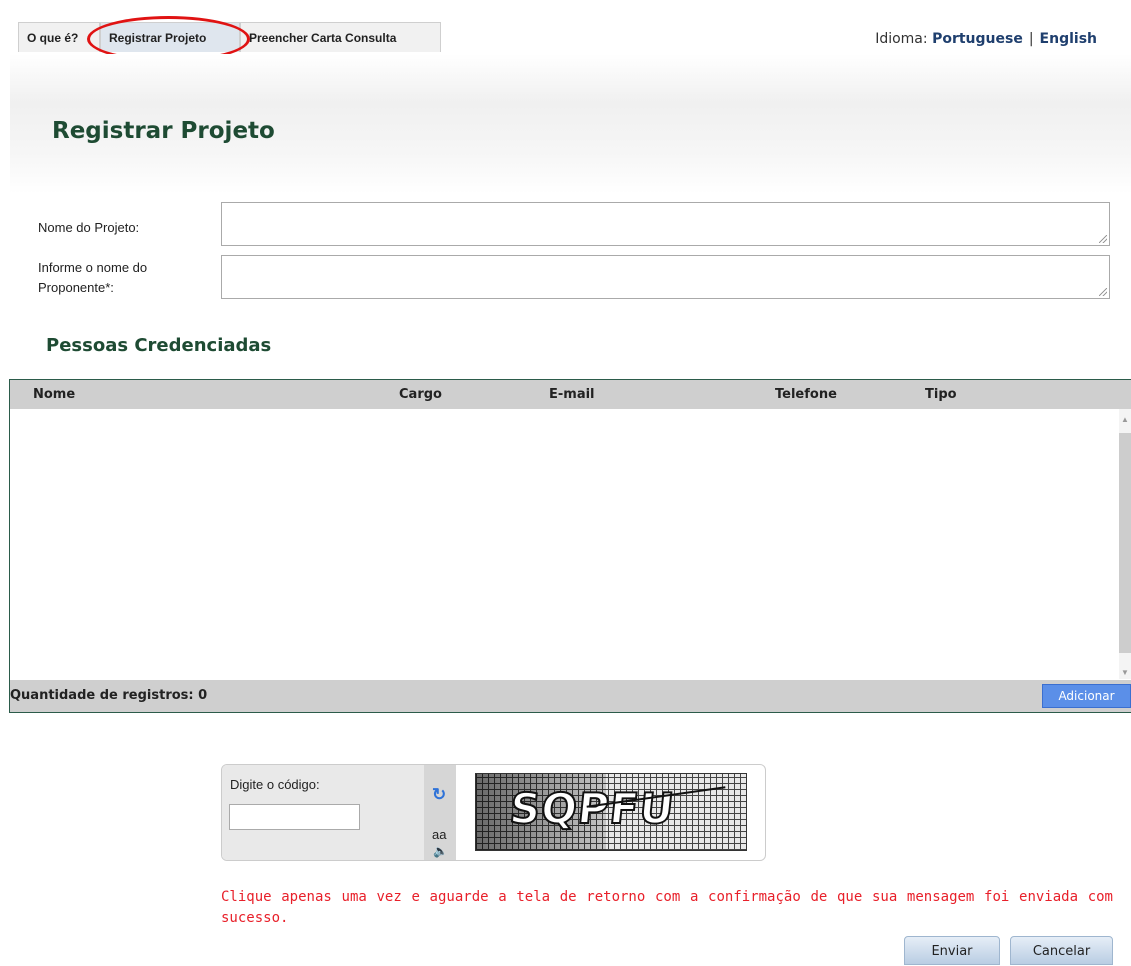  I want to click on column-header-email: E-mail, so click(572, 394).